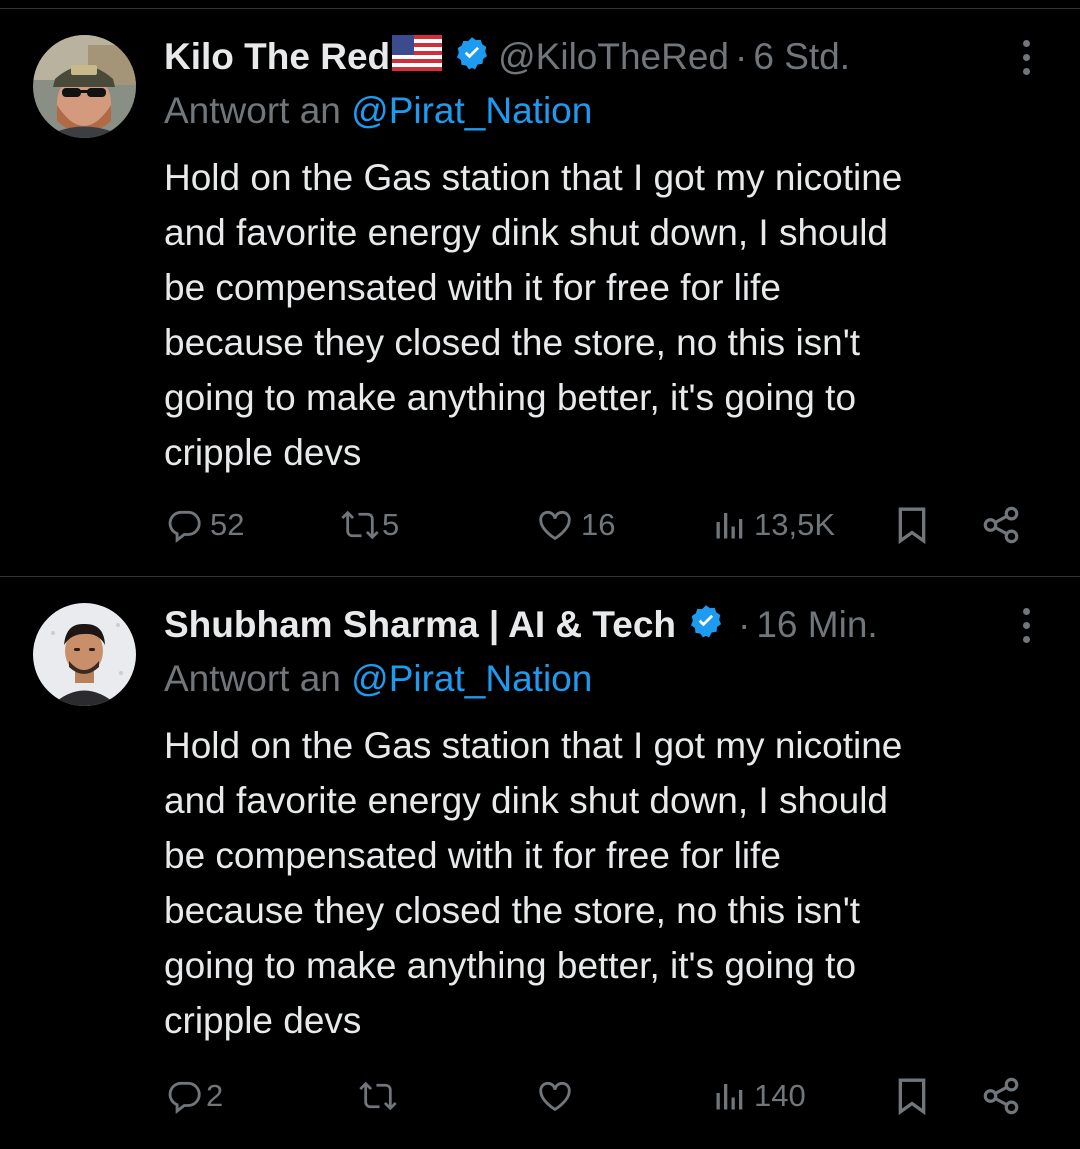 Image resolution: width=1080 pixels, height=1149 pixels. I want to click on us-flag-icon, so click(417, 57).